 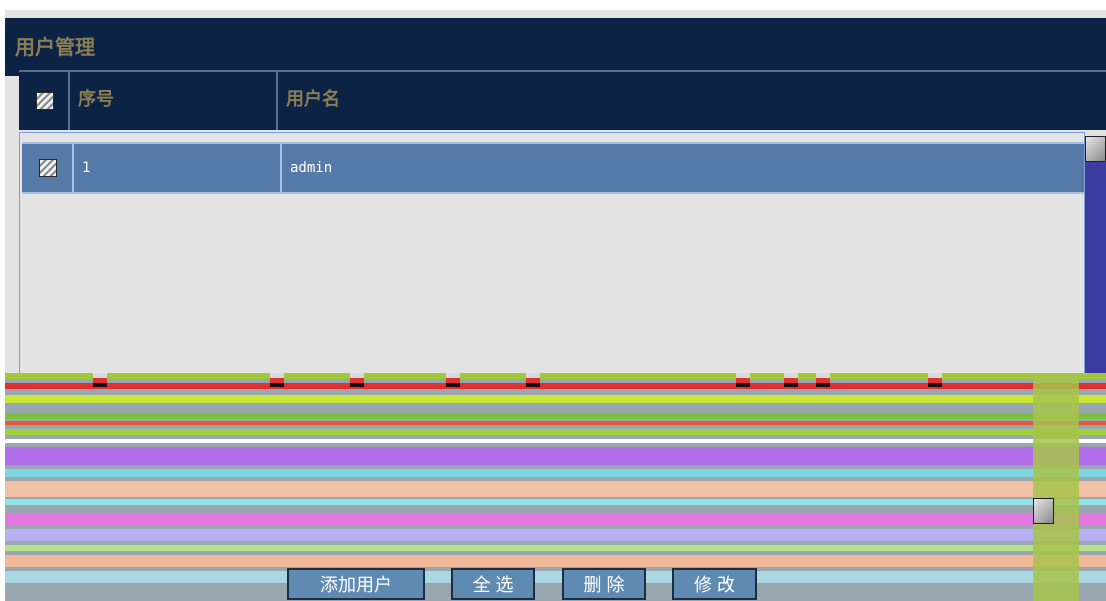 What do you see at coordinates (493, 584) in the screenshot?
I see `select-all-button: 全 选` at bounding box center [493, 584].